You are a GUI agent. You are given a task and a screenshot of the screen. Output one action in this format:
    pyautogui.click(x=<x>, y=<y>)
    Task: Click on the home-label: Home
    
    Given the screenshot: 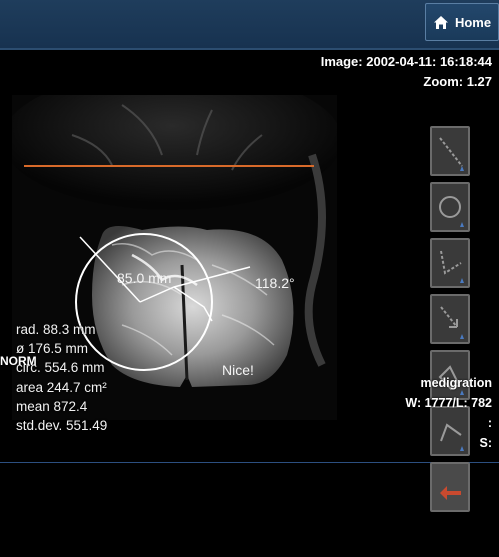 What is the action you would take?
    pyautogui.click(x=473, y=22)
    